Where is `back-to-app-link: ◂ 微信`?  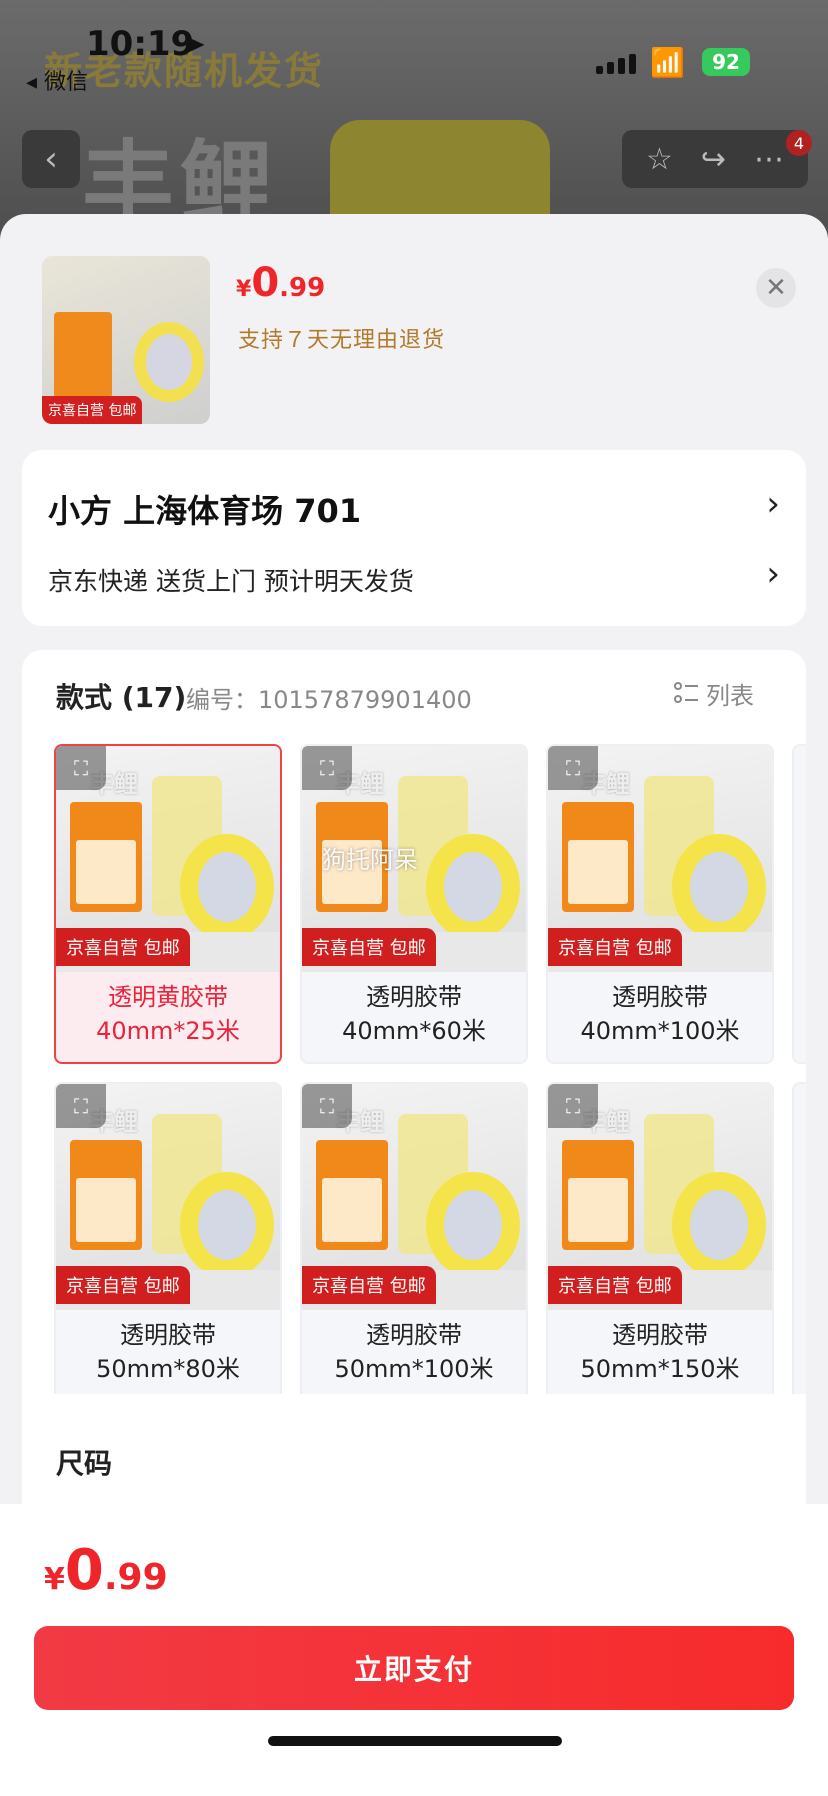
back-to-app-link: ◂ 微信 is located at coordinates (57, 80).